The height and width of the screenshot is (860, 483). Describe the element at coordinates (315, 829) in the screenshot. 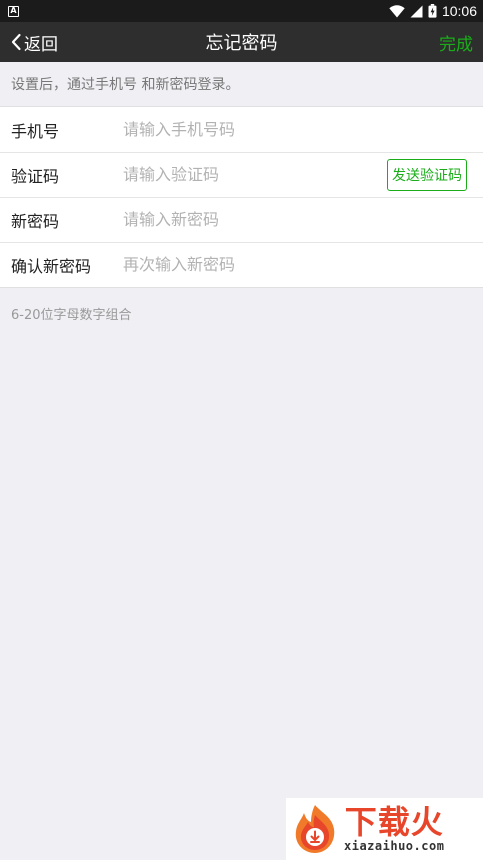

I see `flame-logo-icon` at that location.